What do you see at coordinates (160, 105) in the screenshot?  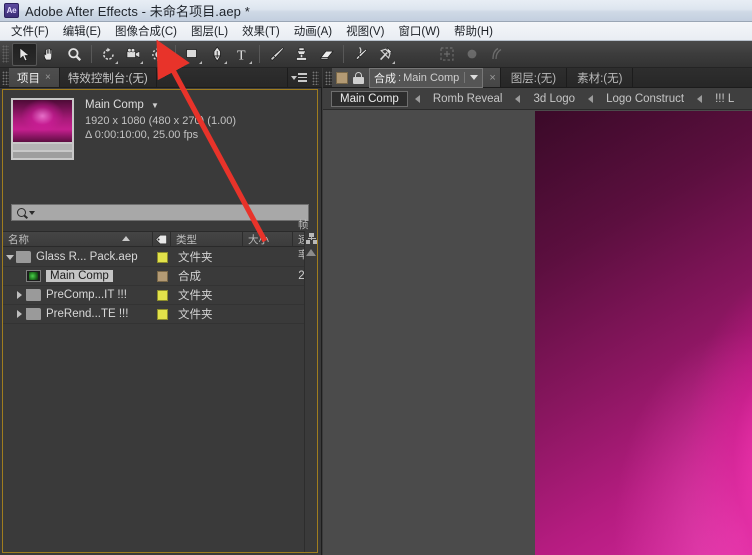 I see `preview-comp-name-row: Main Comp ▼` at bounding box center [160, 105].